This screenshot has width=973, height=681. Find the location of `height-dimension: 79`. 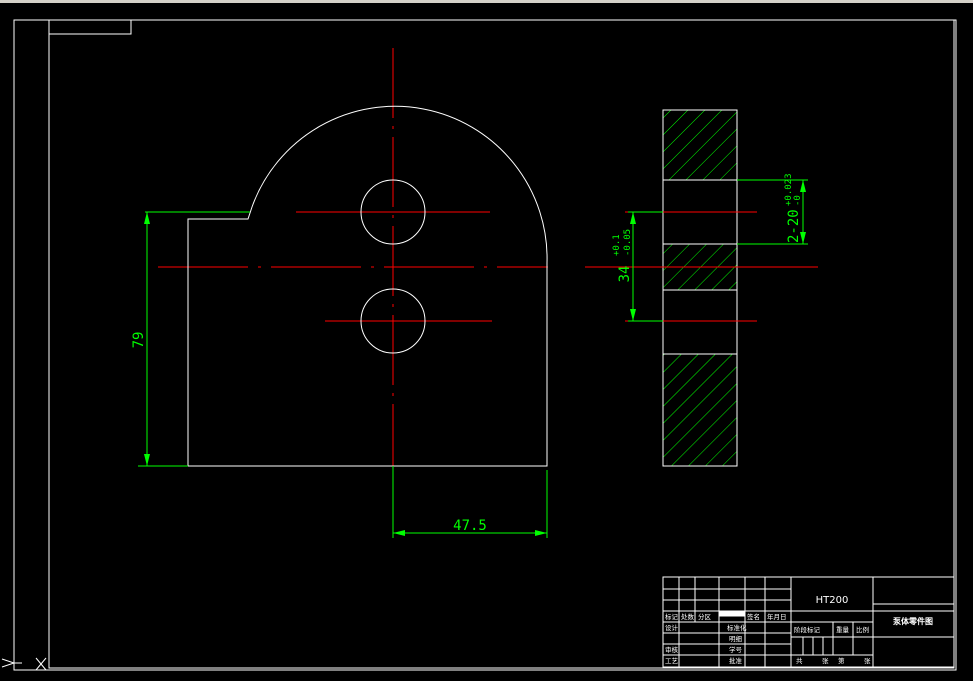

height-dimension: 79 is located at coordinates (190, 339).